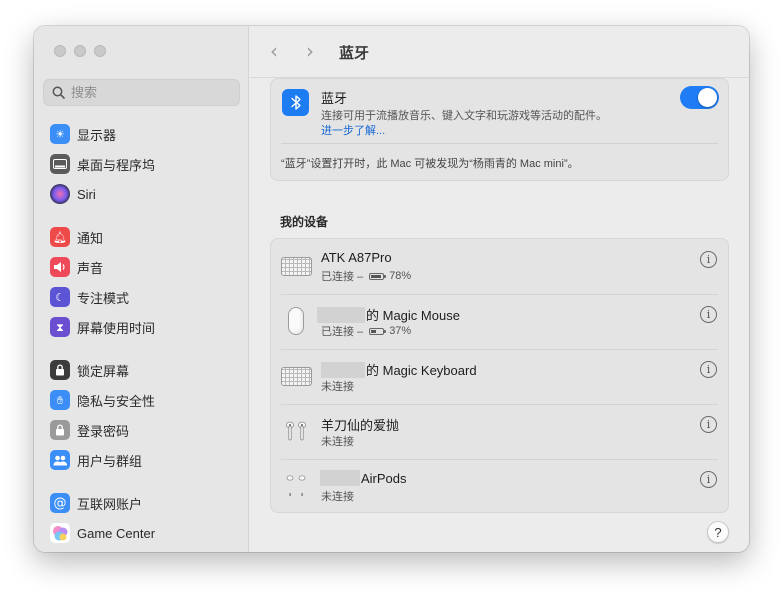 Image resolution: width=783 pixels, height=594 pixels. What do you see at coordinates (354, 53) in the screenshot?
I see `page-title: 蓝牙` at bounding box center [354, 53].